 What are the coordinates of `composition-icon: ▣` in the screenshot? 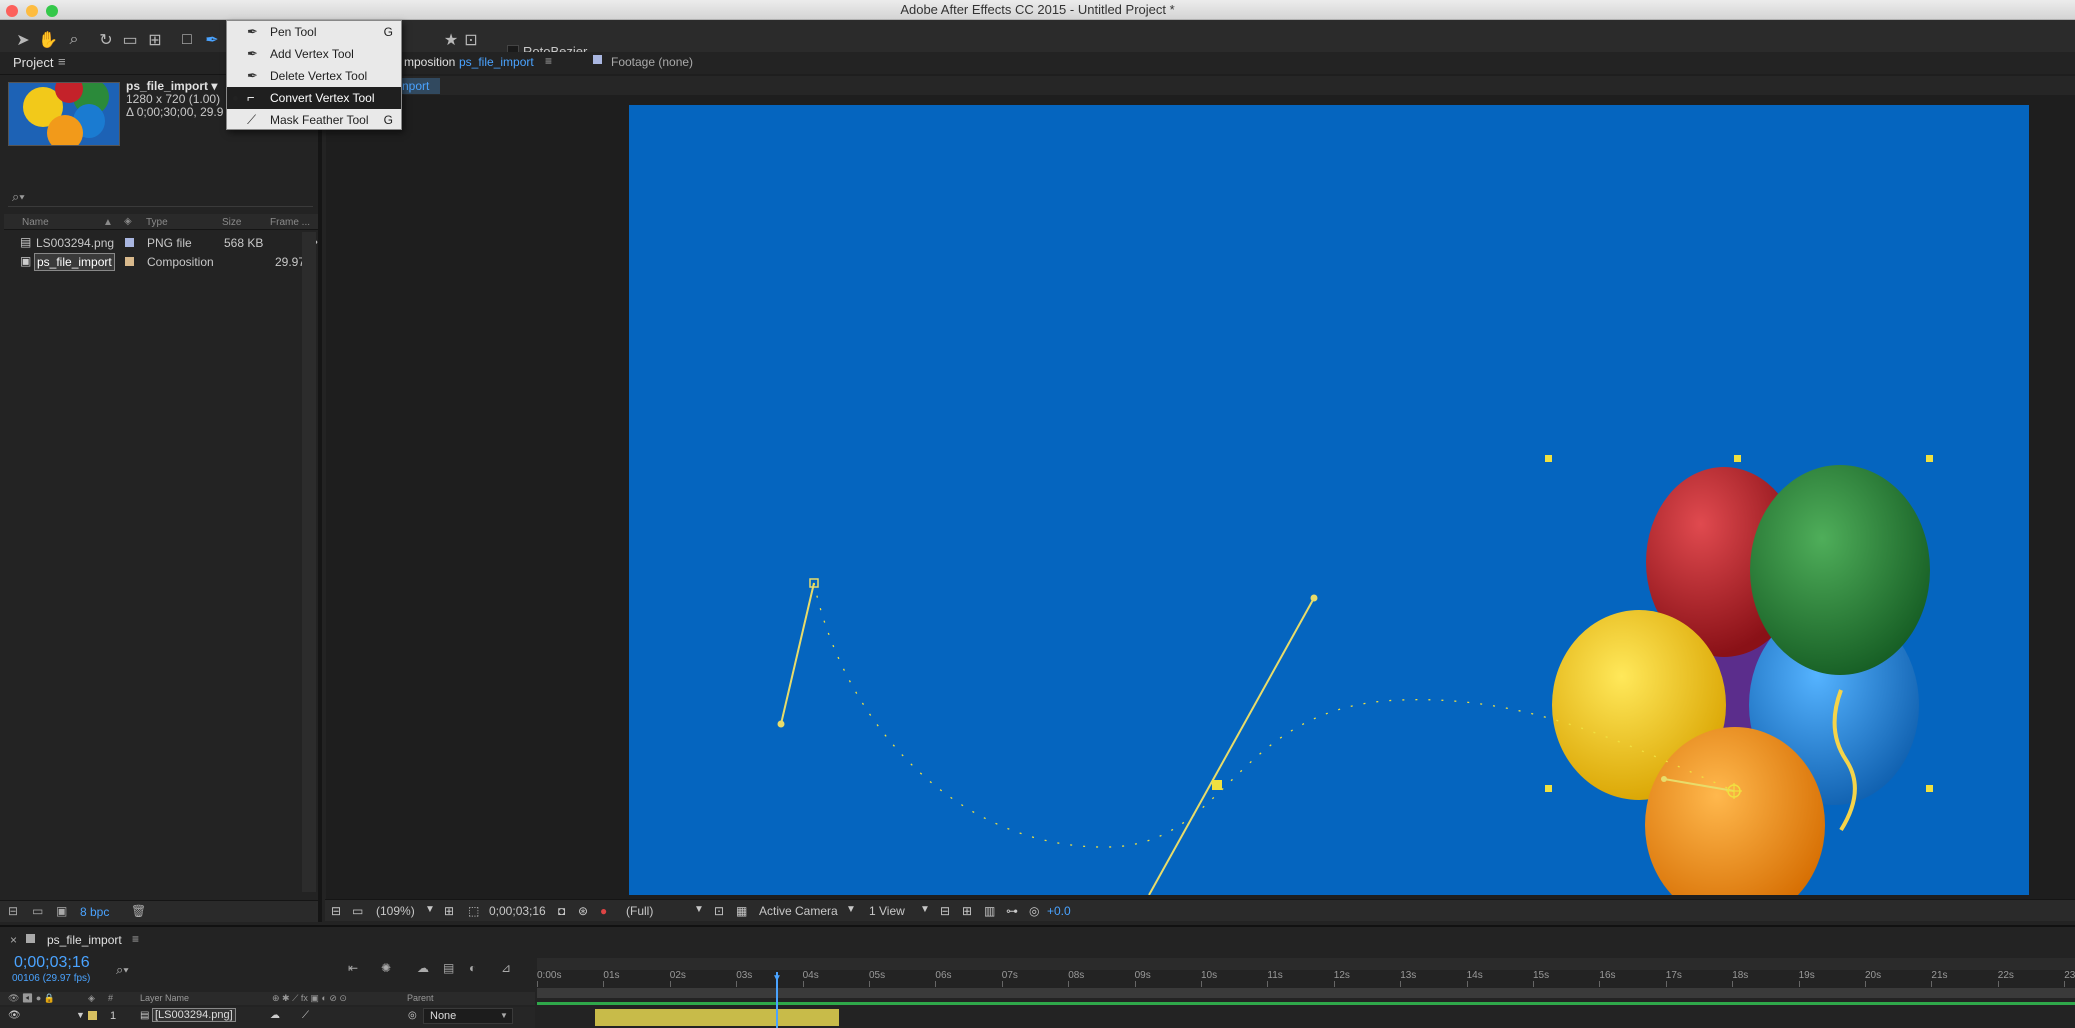 It's located at (26, 261).